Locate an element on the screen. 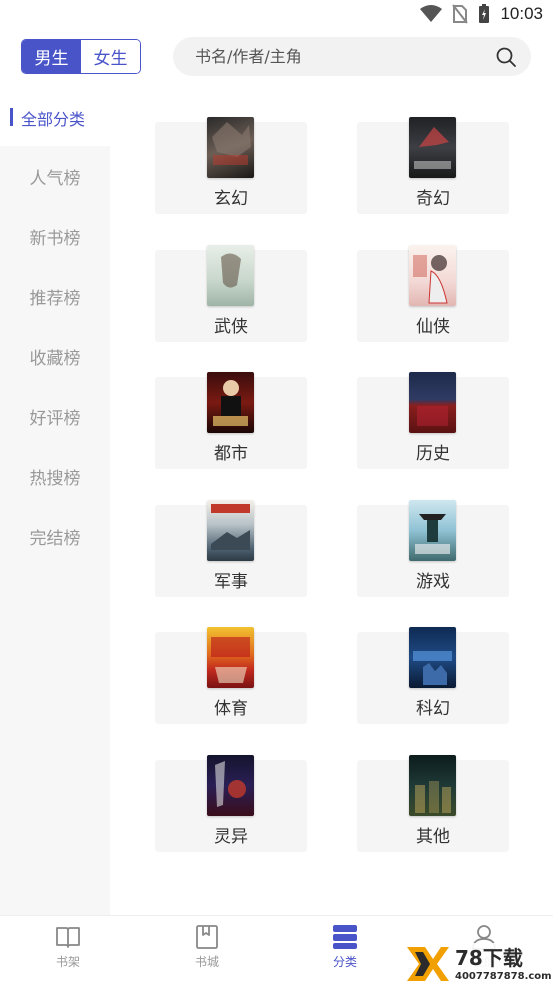 The image size is (553, 983). category-label: 体育 is located at coordinates (231, 709).